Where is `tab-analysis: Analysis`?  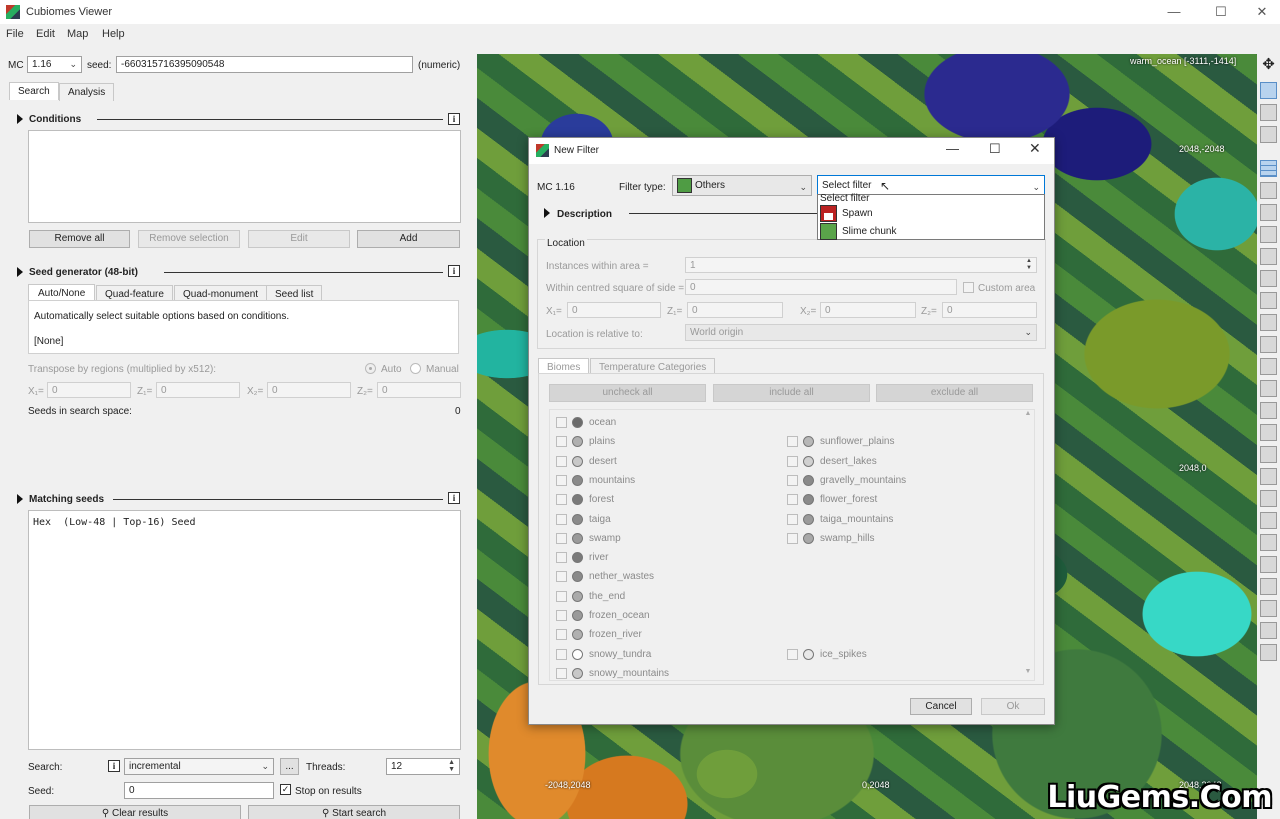
tab-analysis: Analysis is located at coordinates (87, 92).